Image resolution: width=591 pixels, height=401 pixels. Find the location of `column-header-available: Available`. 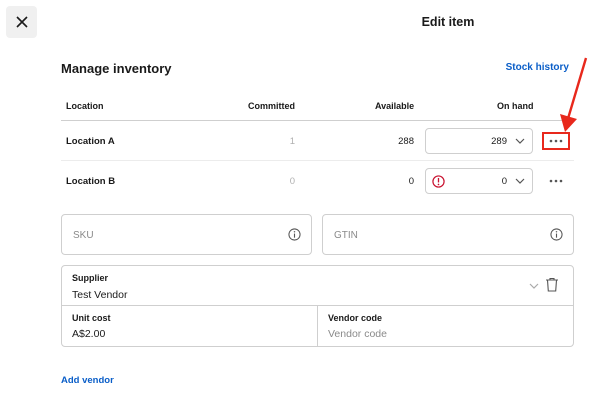

column-header-available: Available is located at coordinates (395, 106).